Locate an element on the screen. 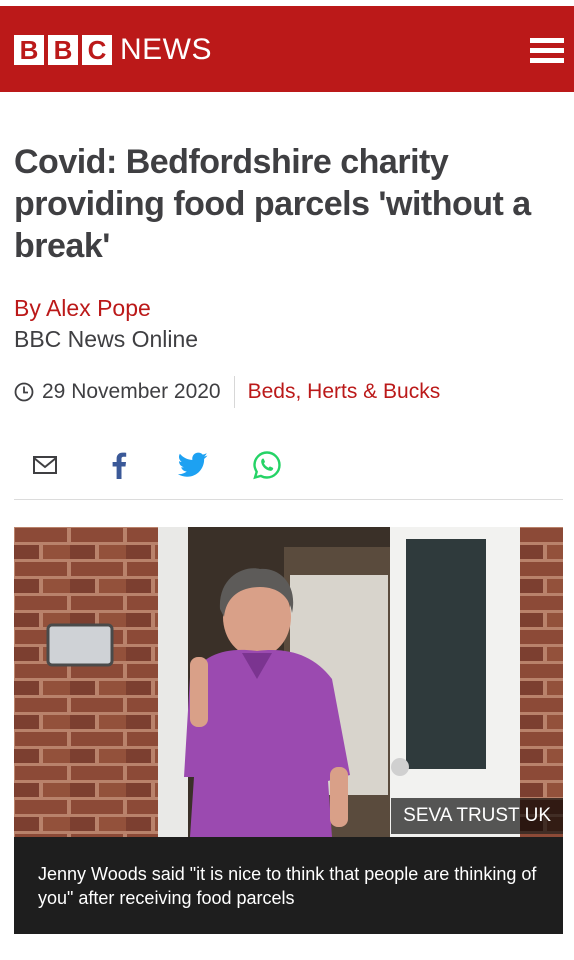 This screenshot has width=574, height=960. bbc-news-logo: B B C NEWS is located at coordinates (113, 49).